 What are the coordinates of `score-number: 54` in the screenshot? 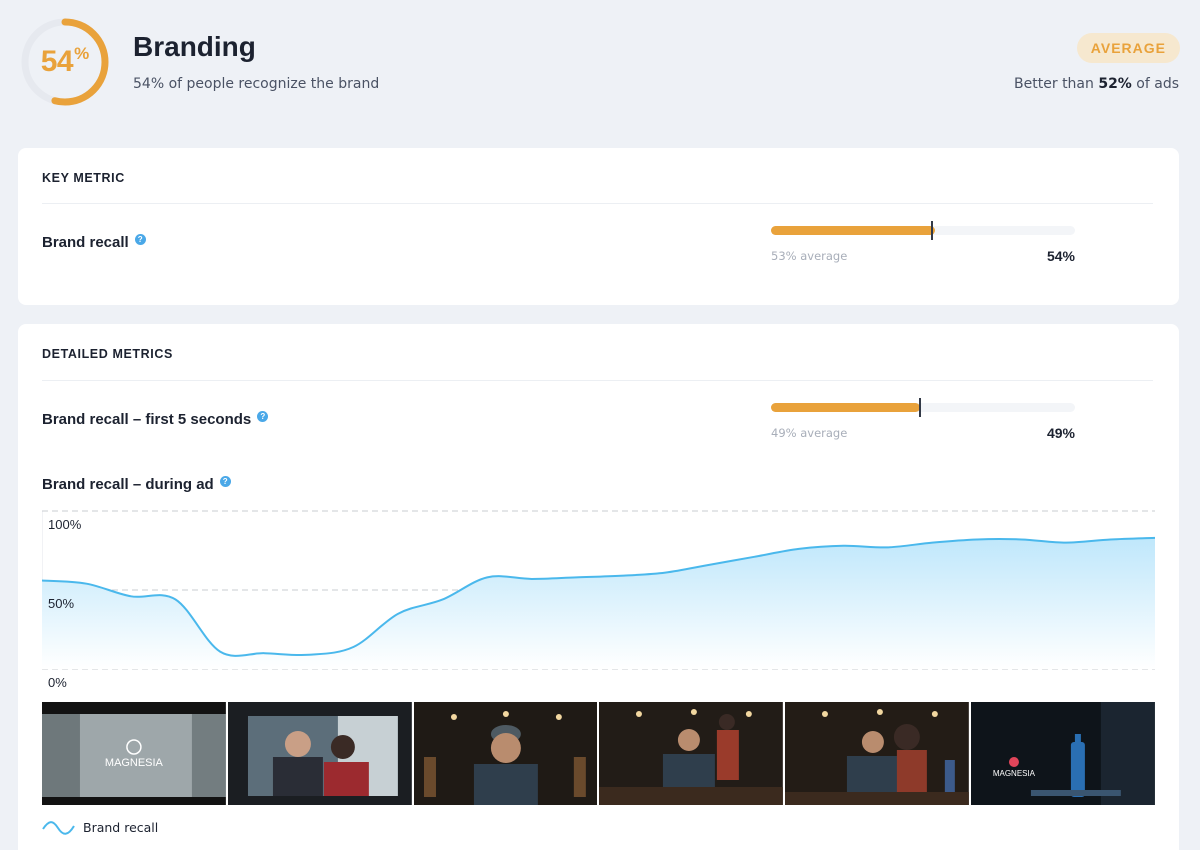 It's located at (57, 61).